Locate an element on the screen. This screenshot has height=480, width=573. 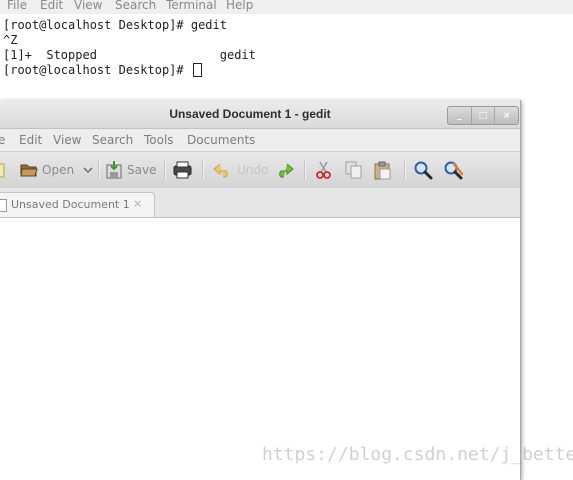
paste-button is located at coordinates (383, 170).